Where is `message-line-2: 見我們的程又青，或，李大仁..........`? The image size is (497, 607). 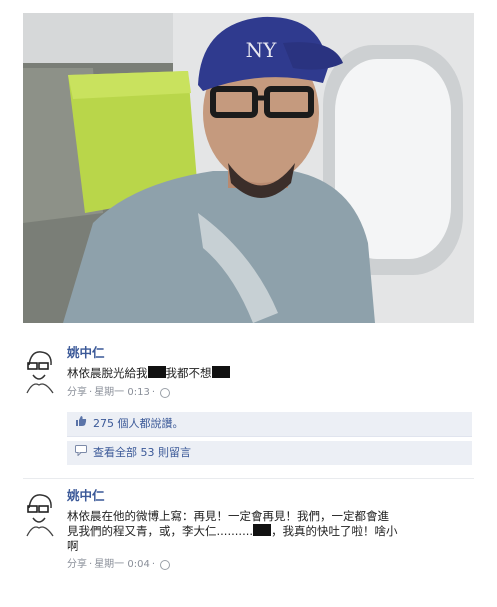
message-line-2: 見我們的程又青，或，李大仁.......... is located at coordinates (160, 531).